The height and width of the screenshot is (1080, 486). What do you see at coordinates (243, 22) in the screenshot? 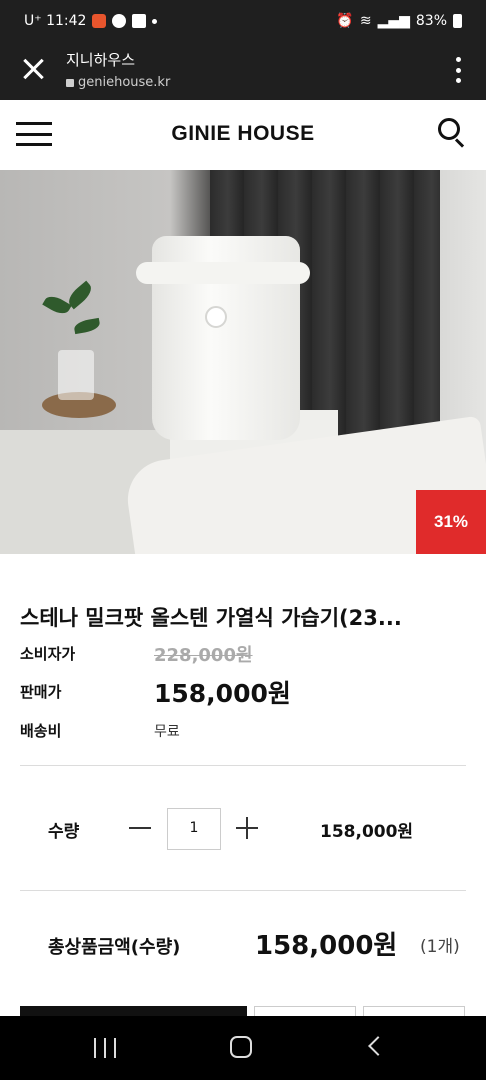
I see `status-bar: U⁺ 11:42 ⏰ ≋ ▂▄▆ 83%` at bounding box center [243, 22].